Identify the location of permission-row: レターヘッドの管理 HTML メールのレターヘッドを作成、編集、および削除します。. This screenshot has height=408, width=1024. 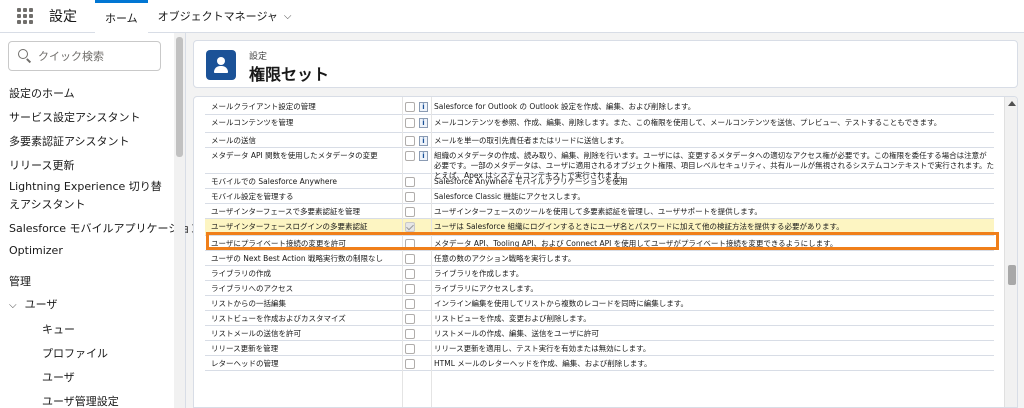
(599, 363).